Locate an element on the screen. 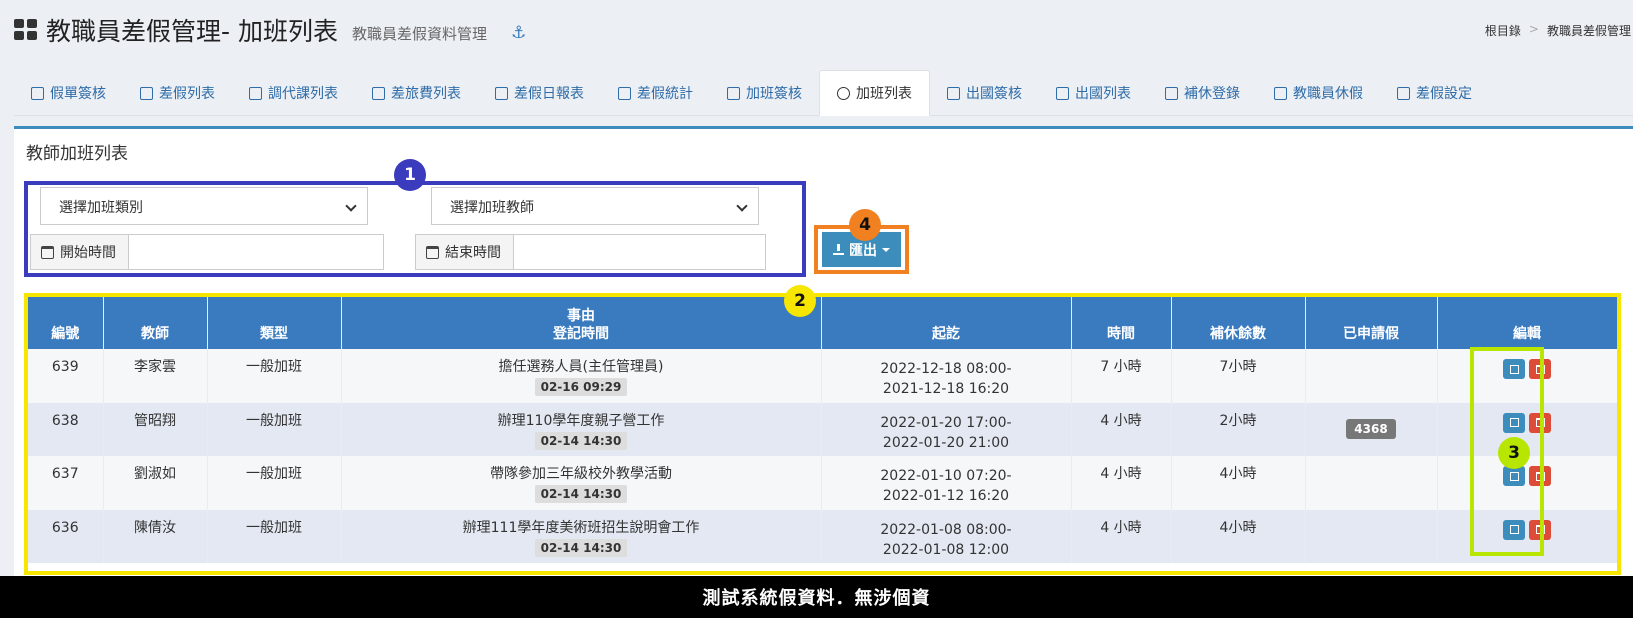 The image size is (1633, 618). tab-abroad-approval: 出國簽核 is located at coordinates (984, 93).